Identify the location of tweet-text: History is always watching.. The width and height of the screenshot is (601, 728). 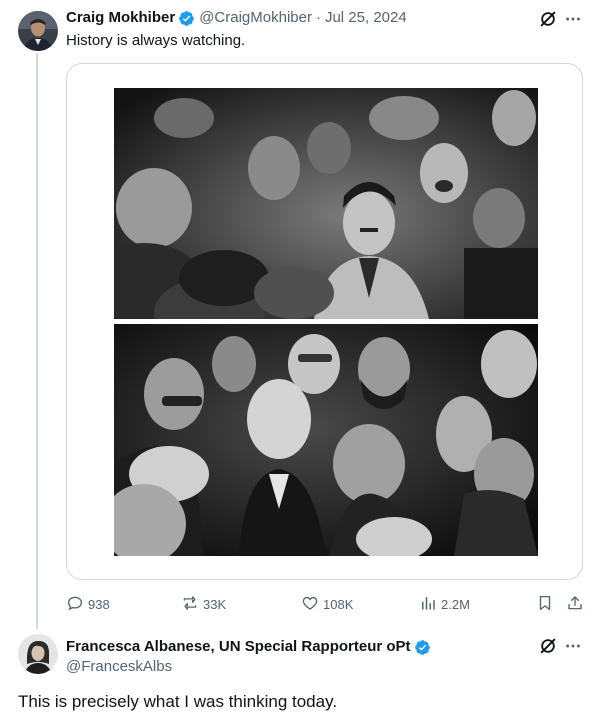
(156, 40).